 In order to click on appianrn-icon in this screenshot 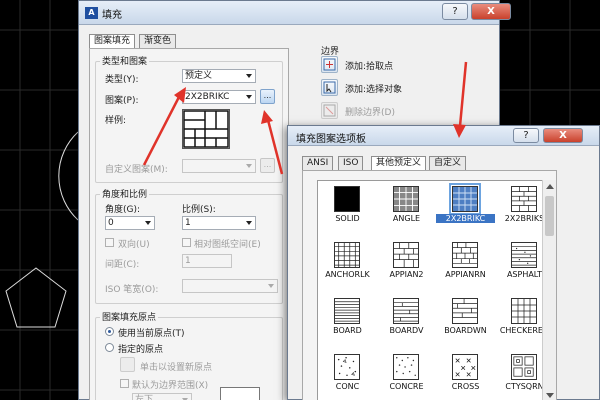, I will do `click(465, 255)`.